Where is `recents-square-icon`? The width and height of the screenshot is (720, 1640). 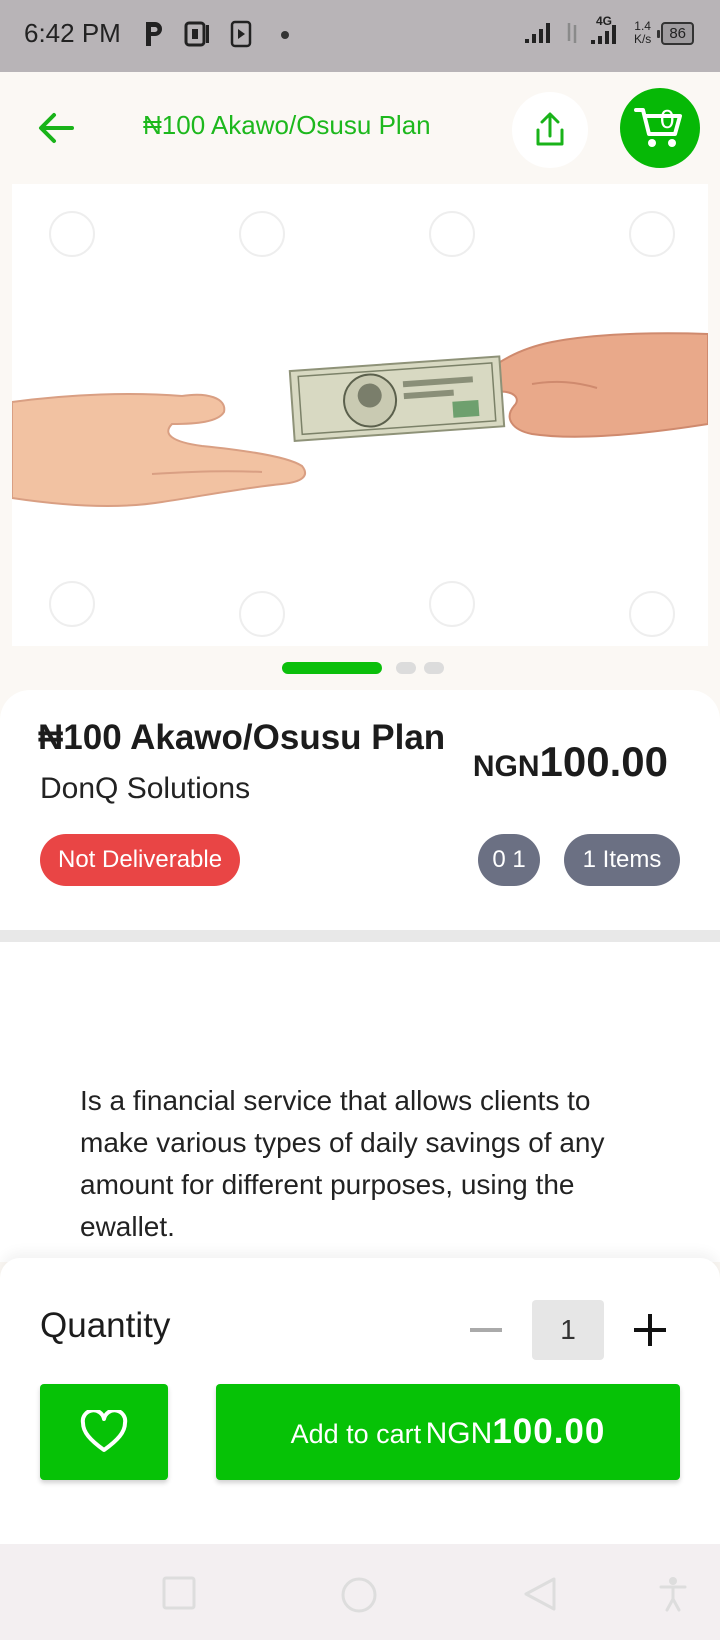
recents-square-icon is located at coordinates (179, 1593).